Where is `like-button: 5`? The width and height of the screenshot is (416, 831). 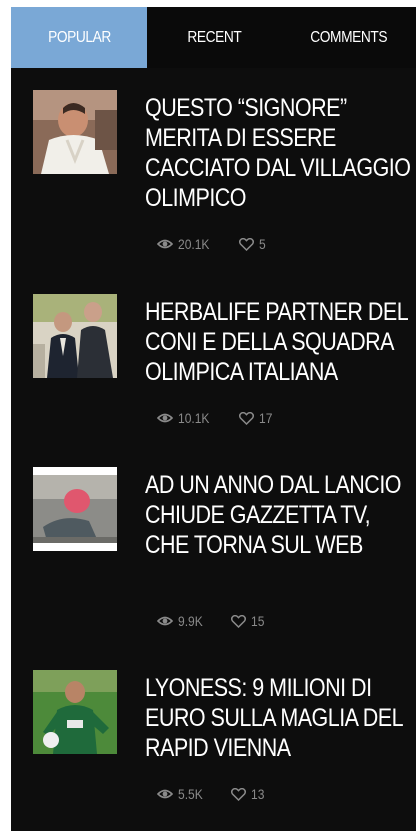
like-button: 5 is located at coordinates (252, 244).